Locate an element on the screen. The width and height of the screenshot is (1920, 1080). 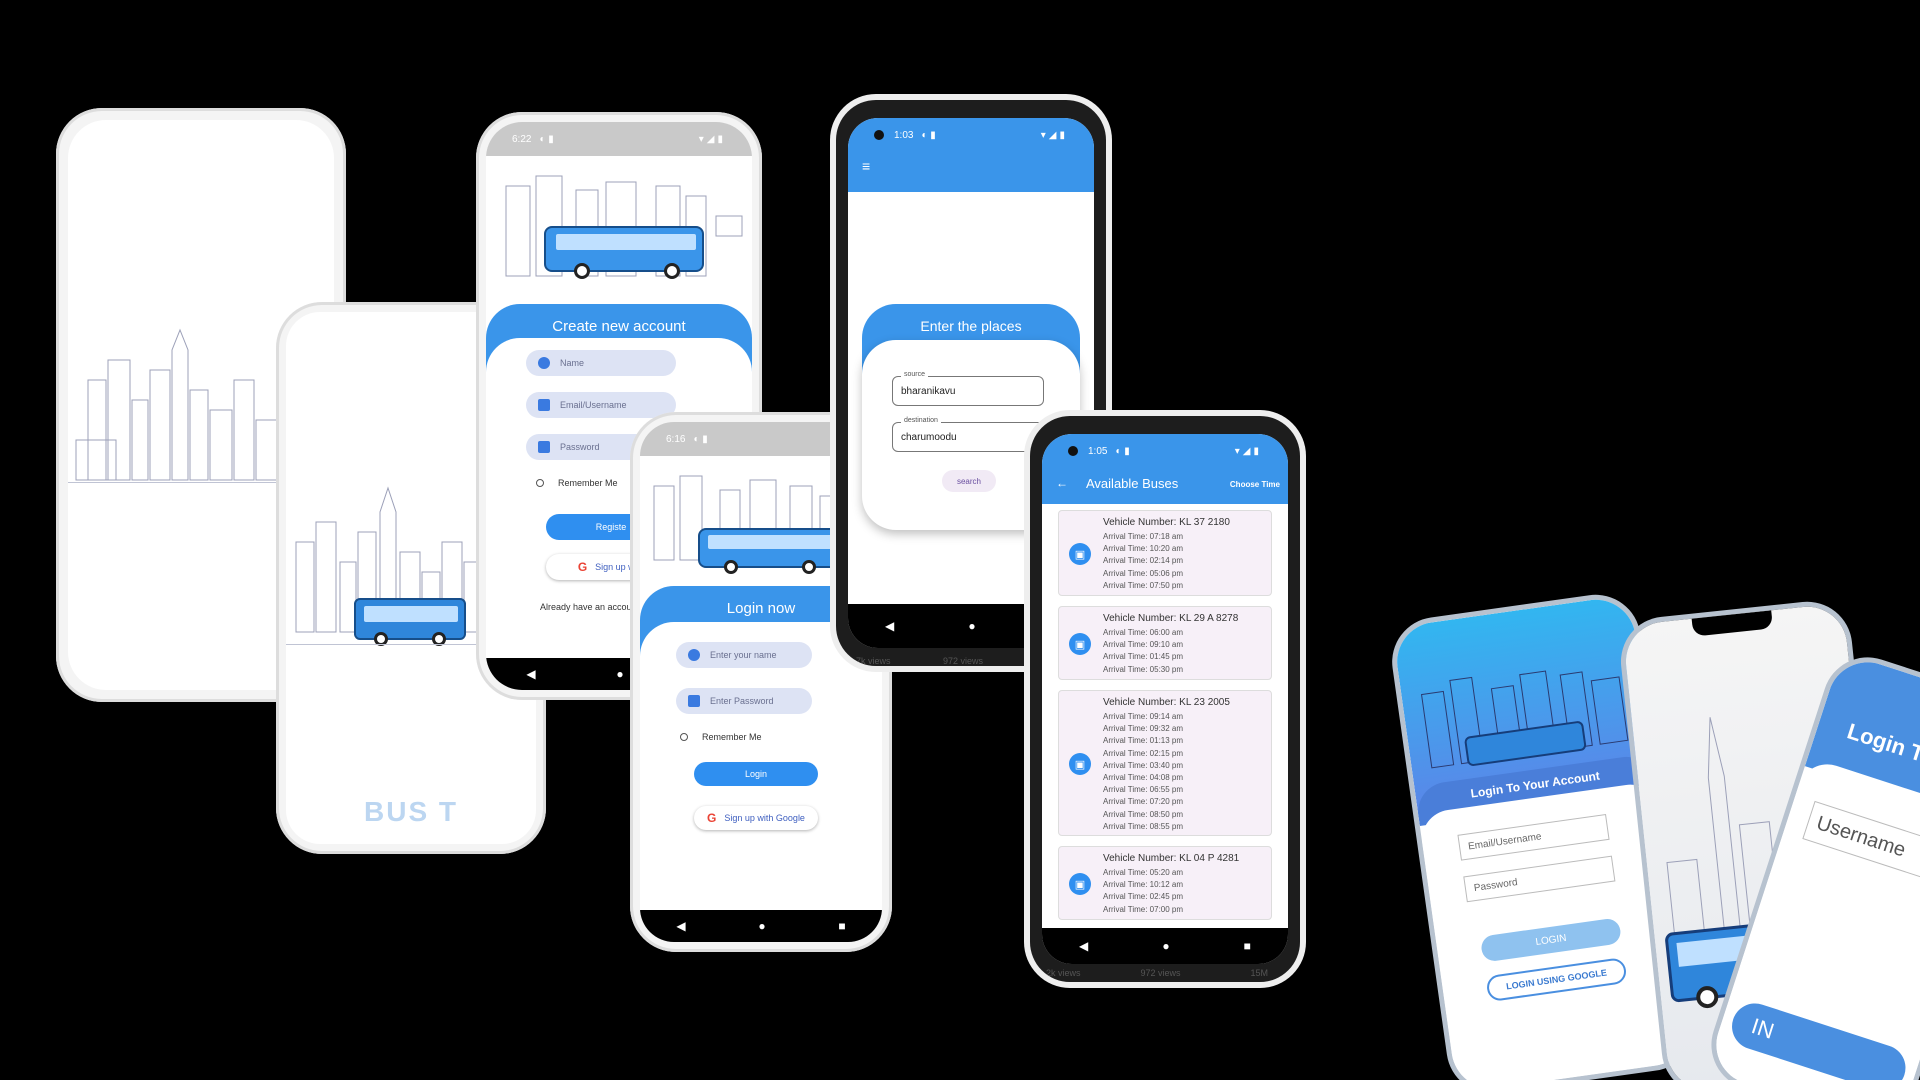
menu-icon: ≡ is located at coordinates (866, 166).